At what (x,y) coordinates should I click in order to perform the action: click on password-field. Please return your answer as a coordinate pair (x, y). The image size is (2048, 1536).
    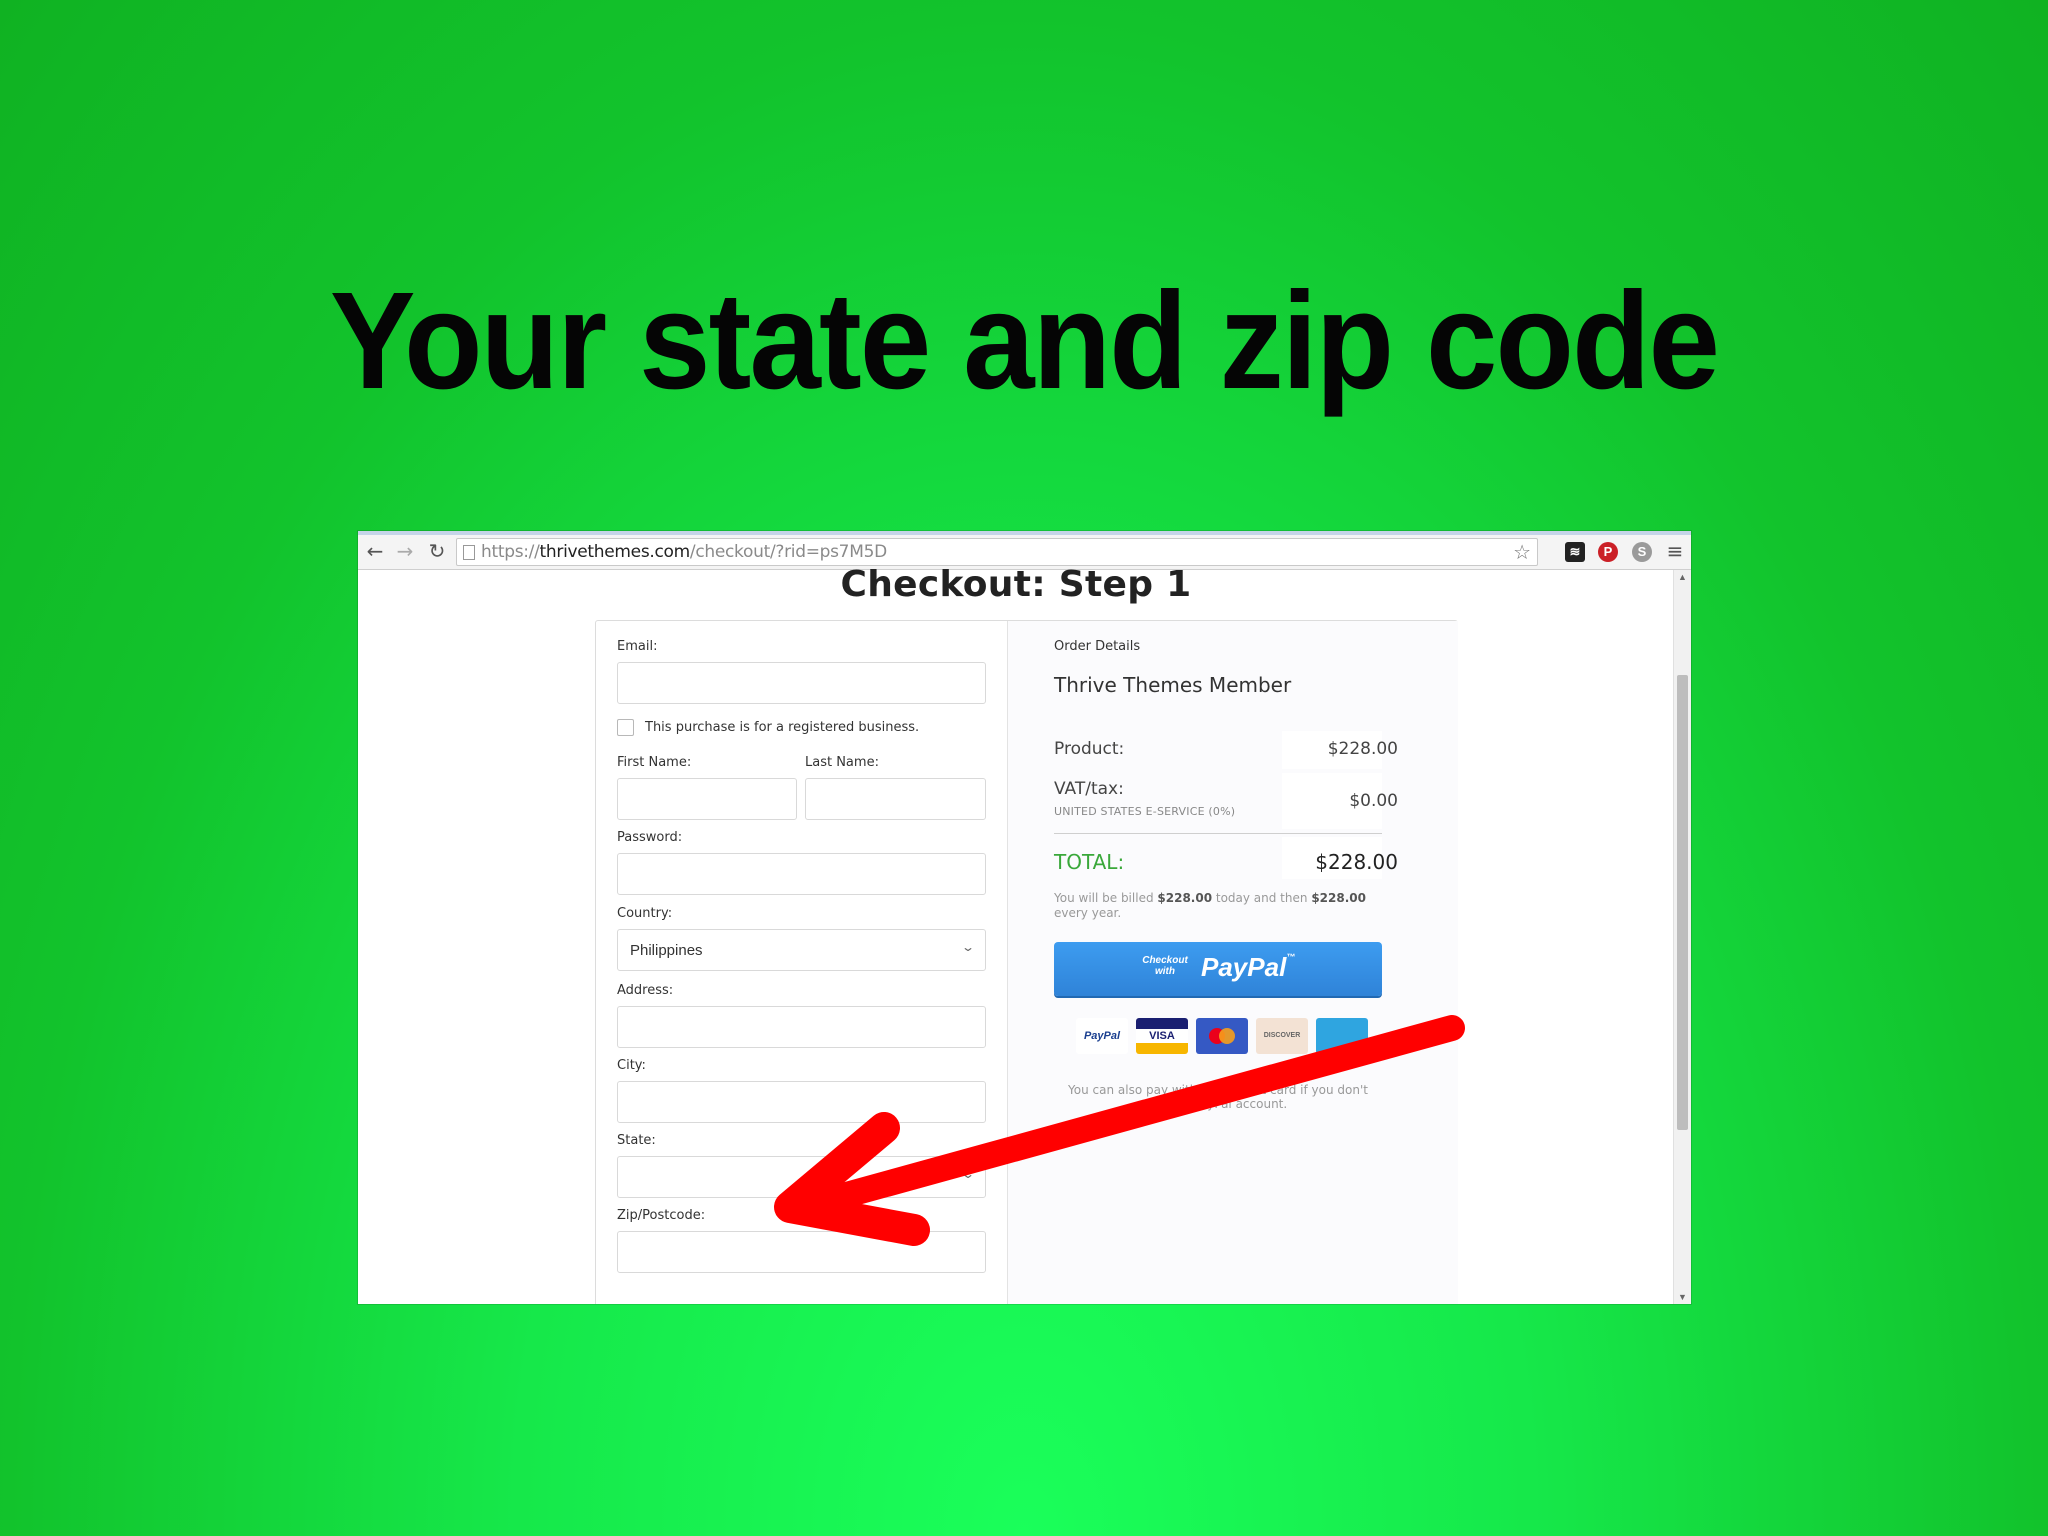
    Looking at the image, I should click on (801, 874).